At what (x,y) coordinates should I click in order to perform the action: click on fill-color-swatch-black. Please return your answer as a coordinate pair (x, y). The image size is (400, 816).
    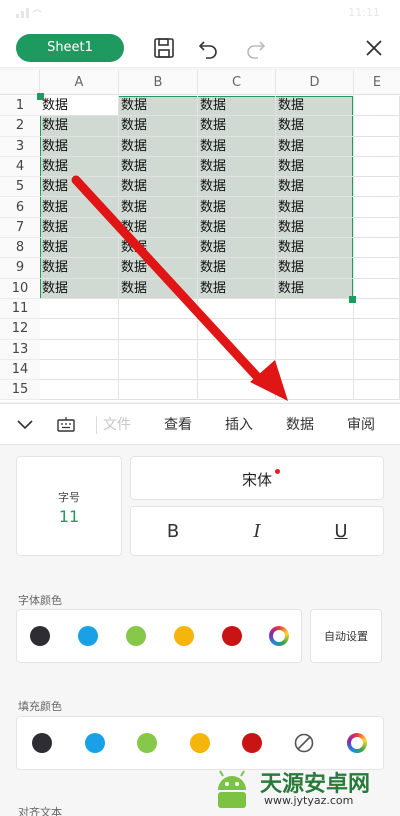
    Looking at the image, I should click on (42, 743).